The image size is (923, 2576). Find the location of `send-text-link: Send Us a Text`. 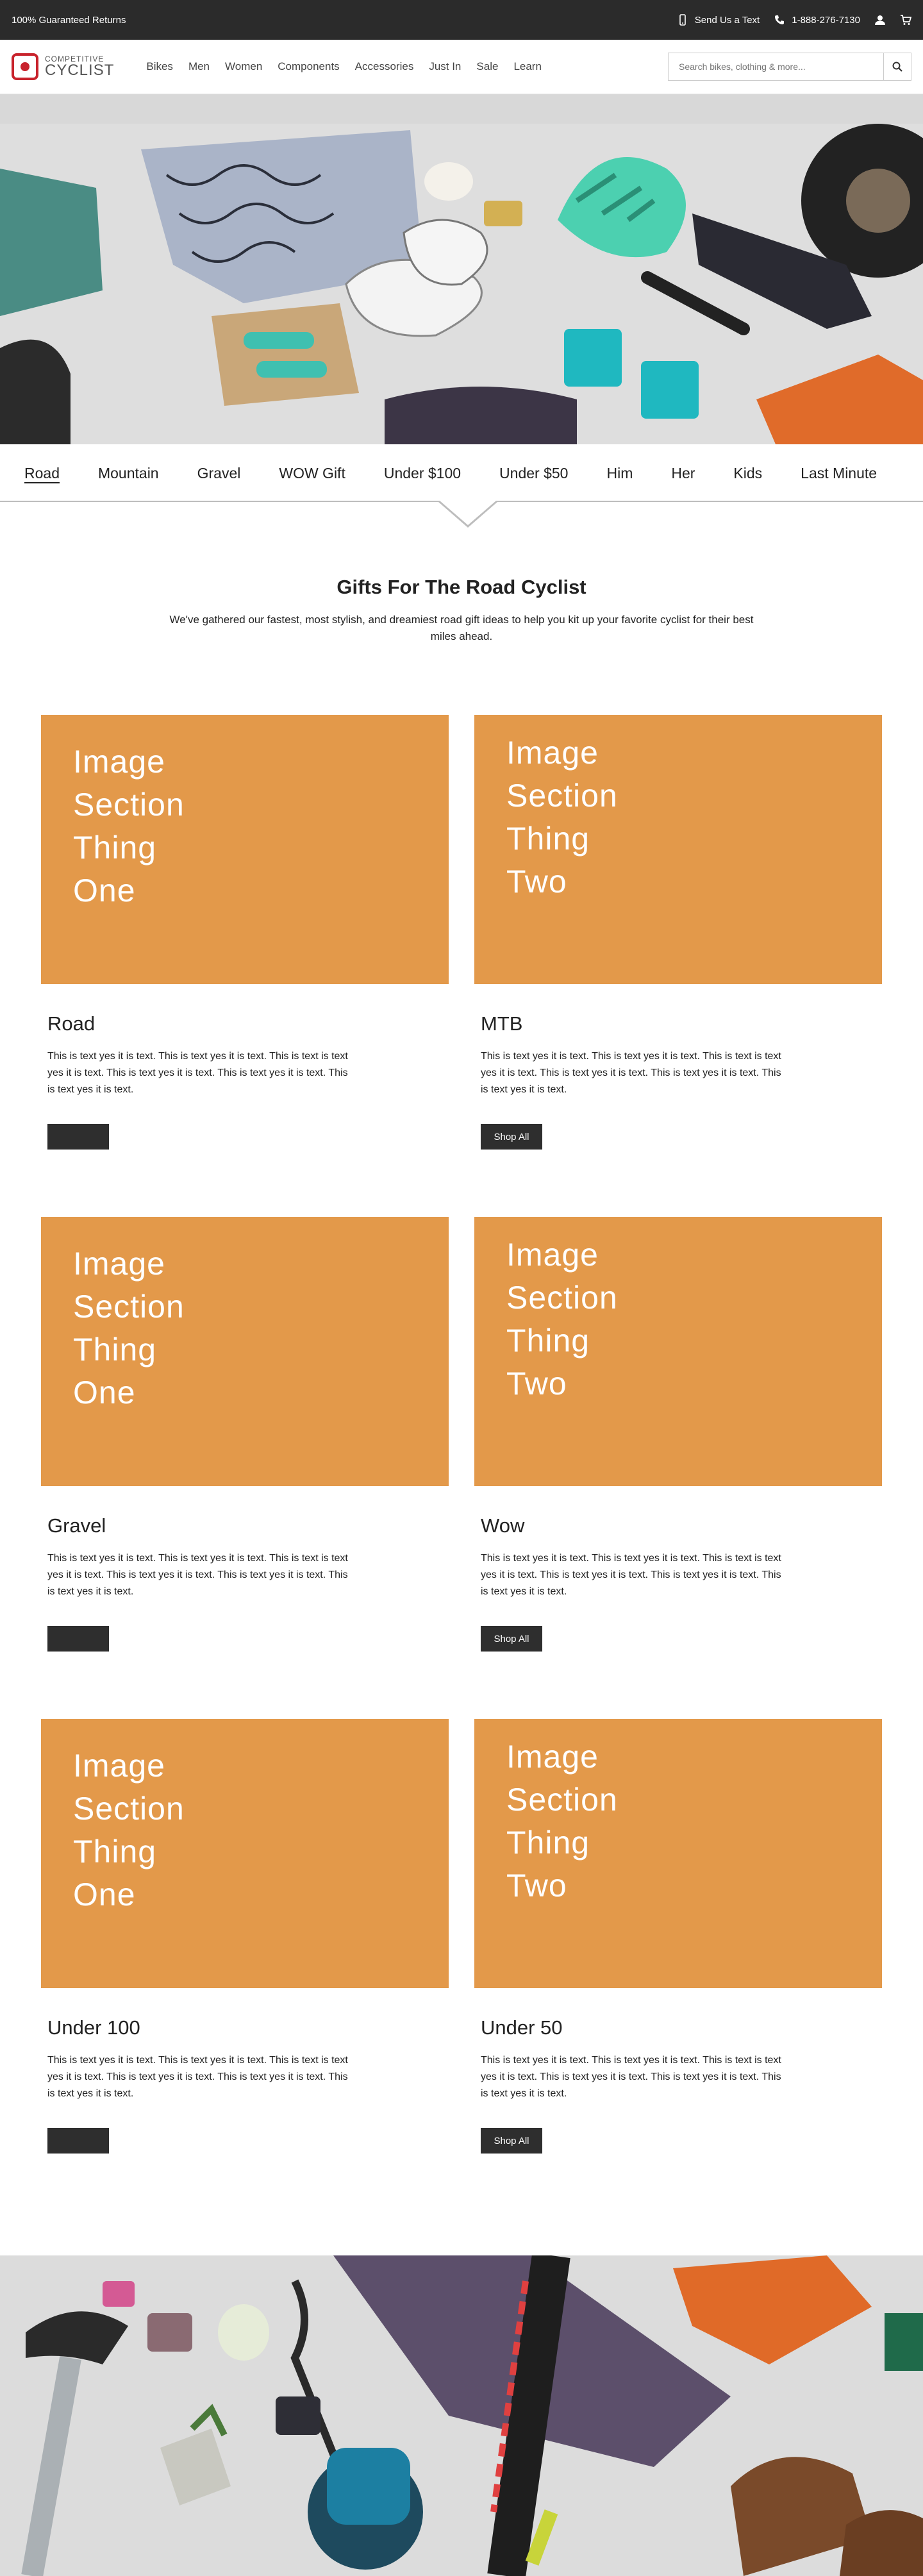

send-text-link: Send Us a Text is located at coordinates (719, 20).